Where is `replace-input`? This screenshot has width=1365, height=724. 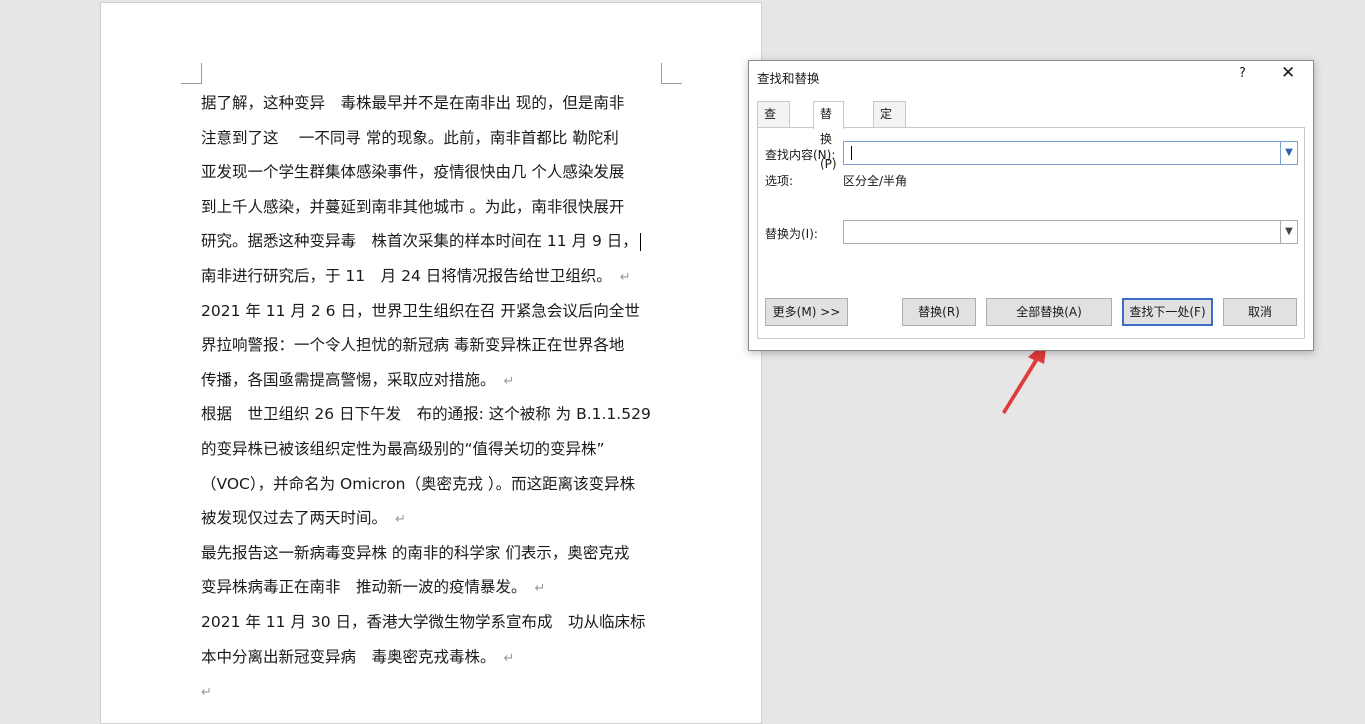
replace-input is located at coordinates (1060, 233).